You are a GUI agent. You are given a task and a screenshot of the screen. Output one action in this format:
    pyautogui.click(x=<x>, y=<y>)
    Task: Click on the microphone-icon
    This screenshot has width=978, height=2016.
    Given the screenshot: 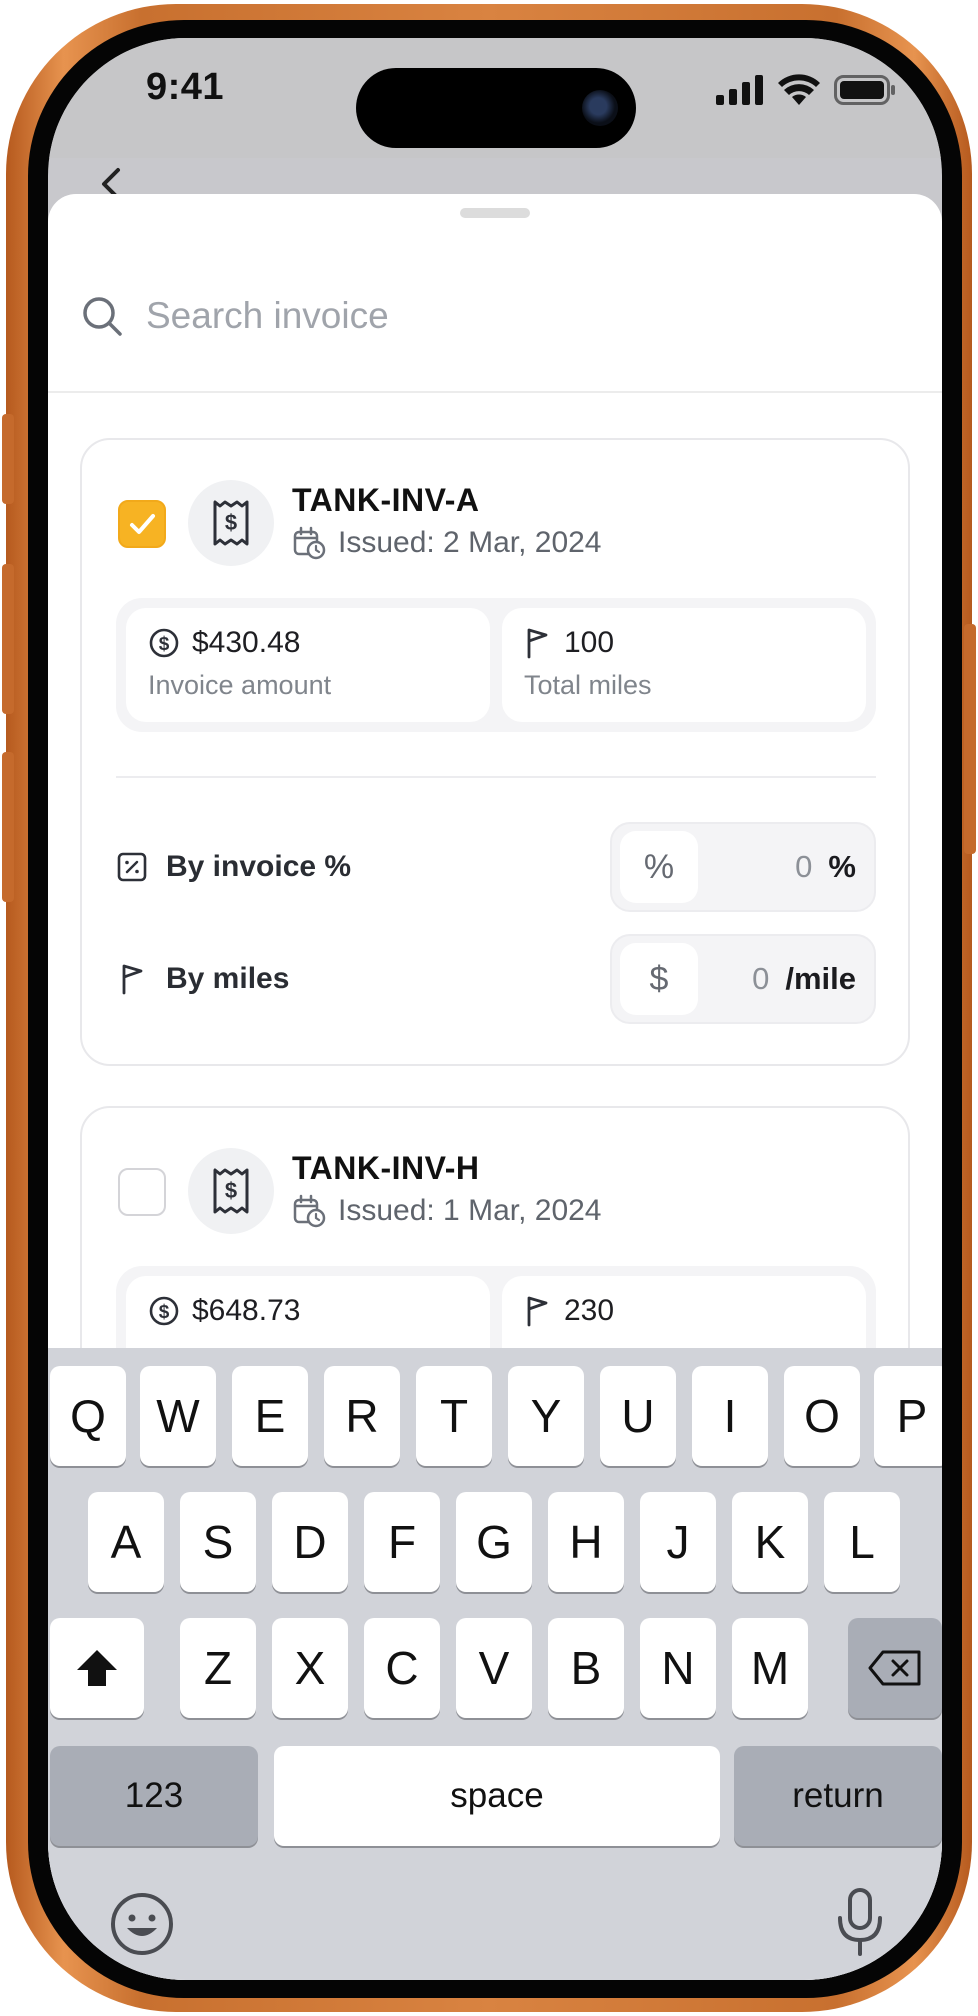 What is the action you would take?
    pyautogui.click(x=860, y=1922)
    